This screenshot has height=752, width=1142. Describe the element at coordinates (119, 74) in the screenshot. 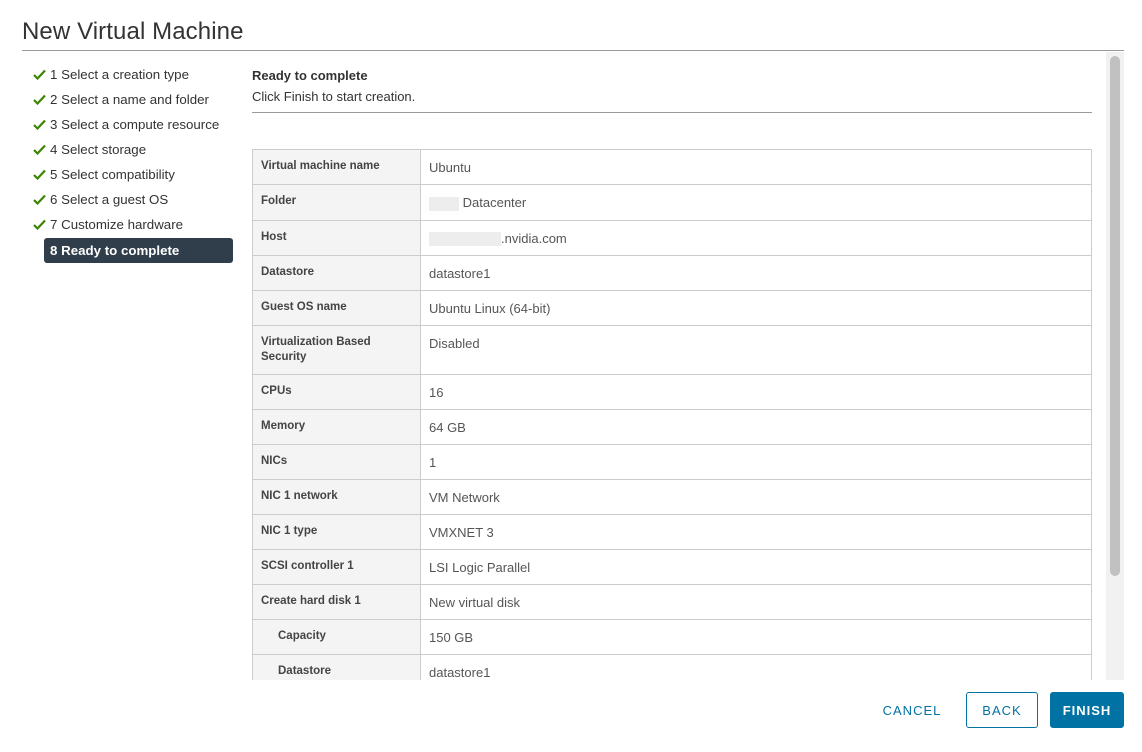

I see `step-label: 1 Select a creation type` at that location.